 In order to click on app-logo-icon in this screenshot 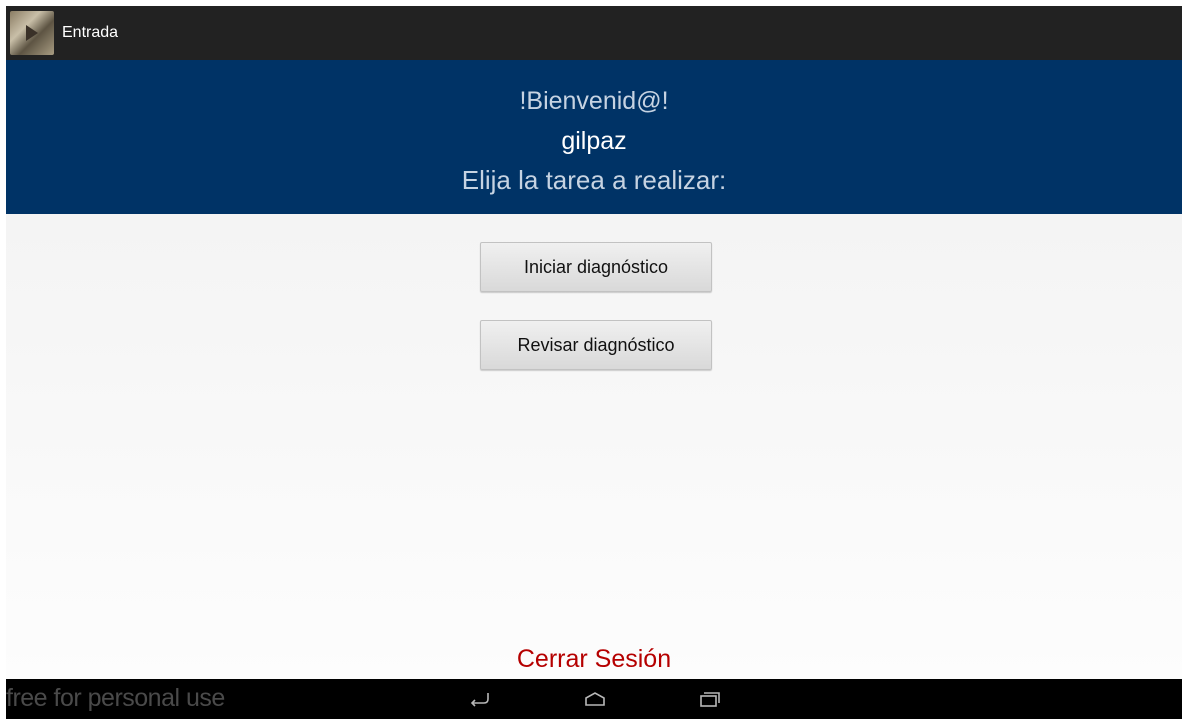, I will do `click(32, 33)`.